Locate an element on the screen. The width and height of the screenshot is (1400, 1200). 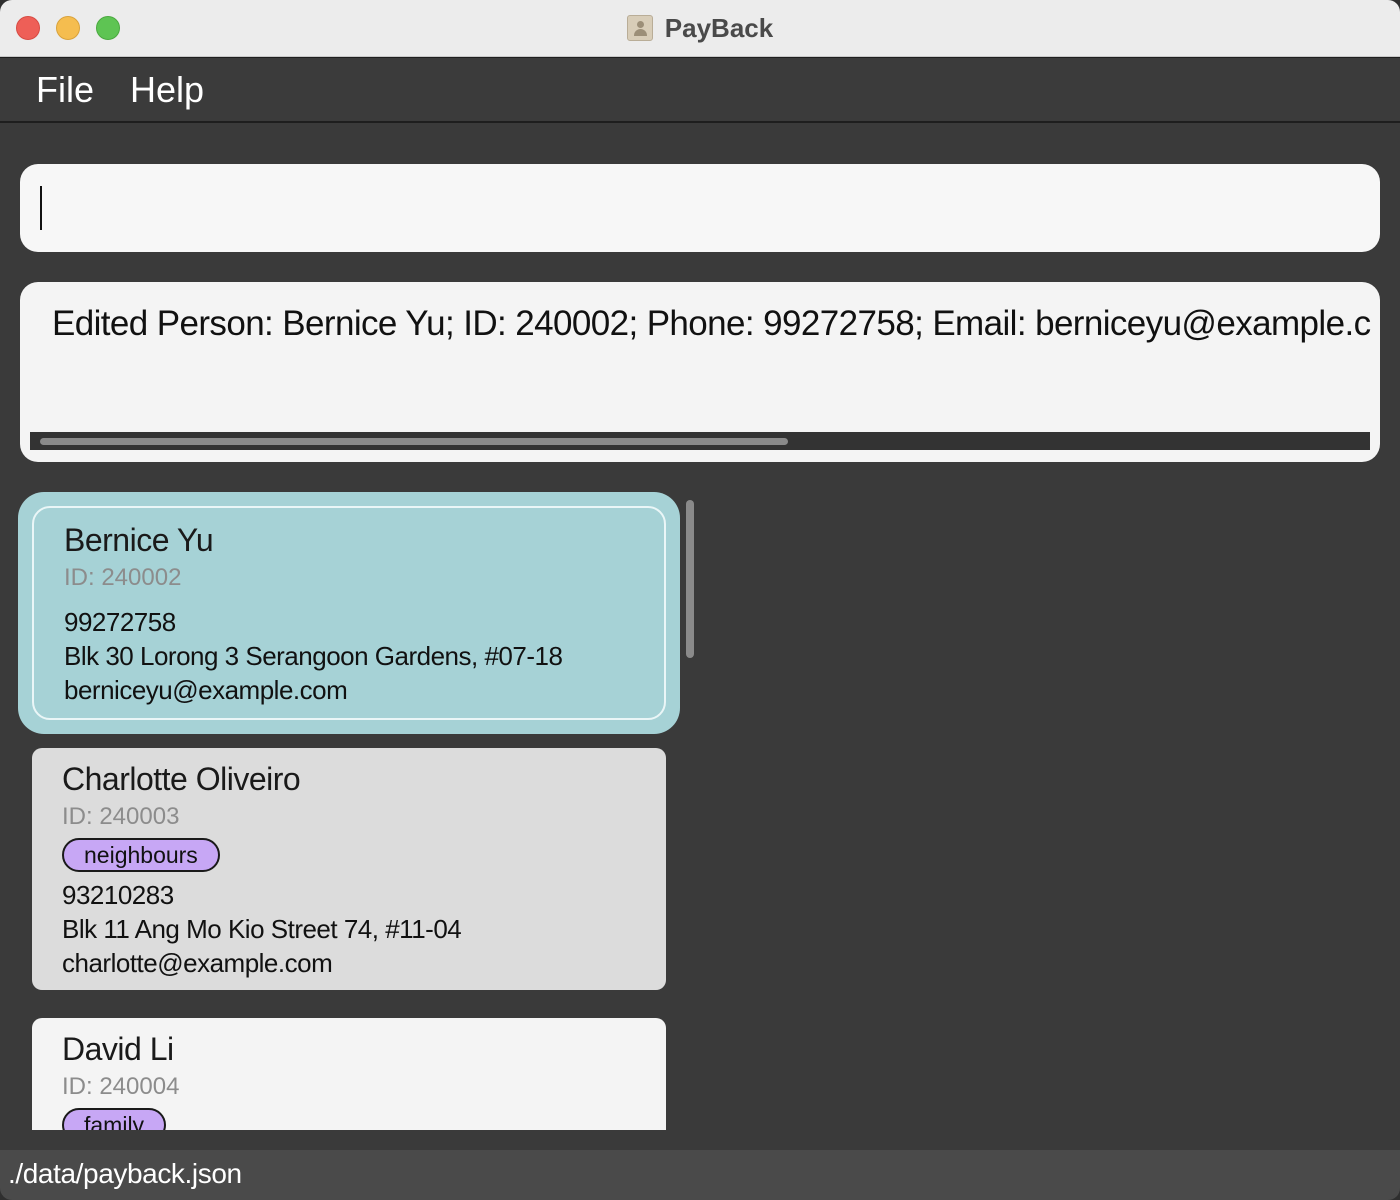
person-tag: family is located at coordinates (114, 1119).